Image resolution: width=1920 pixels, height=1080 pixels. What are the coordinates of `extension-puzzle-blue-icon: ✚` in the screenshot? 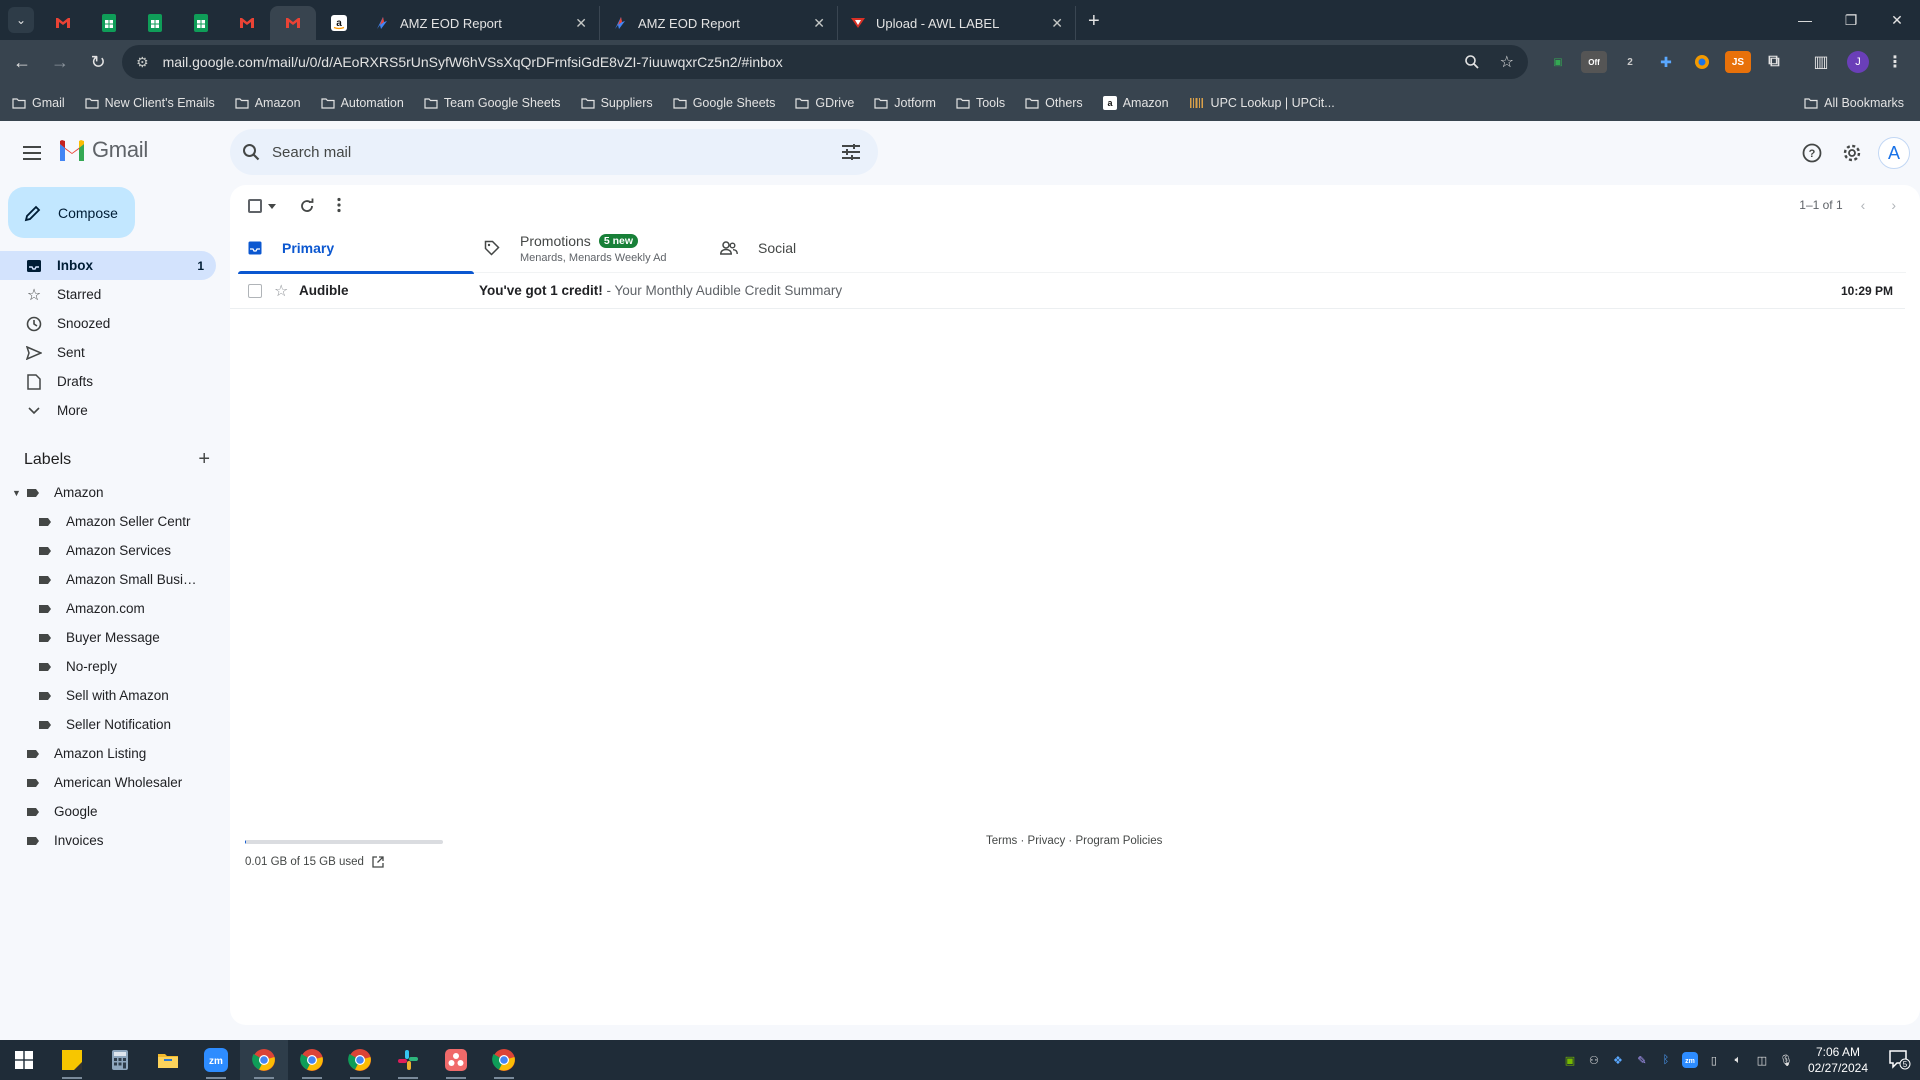 It's located at (1666, 62).